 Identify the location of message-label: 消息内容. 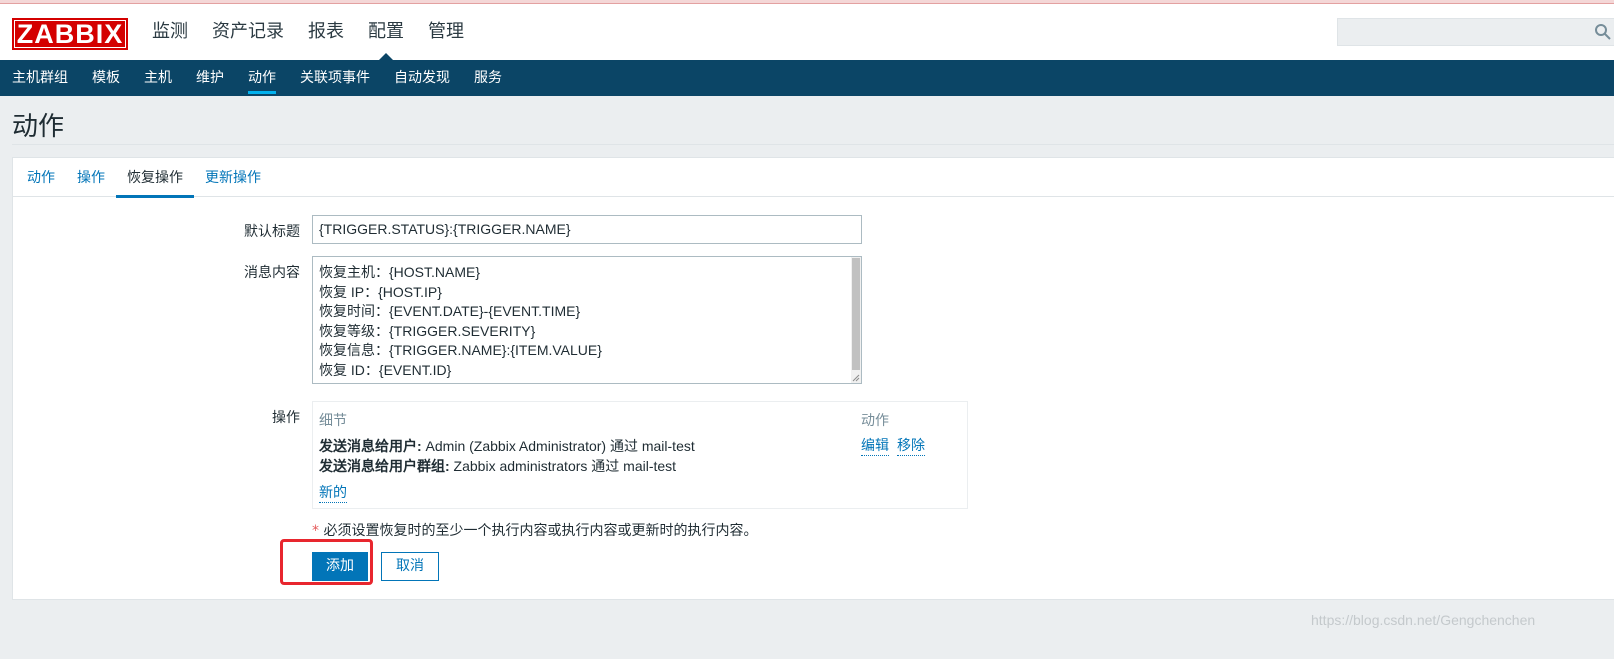
(272, 273).